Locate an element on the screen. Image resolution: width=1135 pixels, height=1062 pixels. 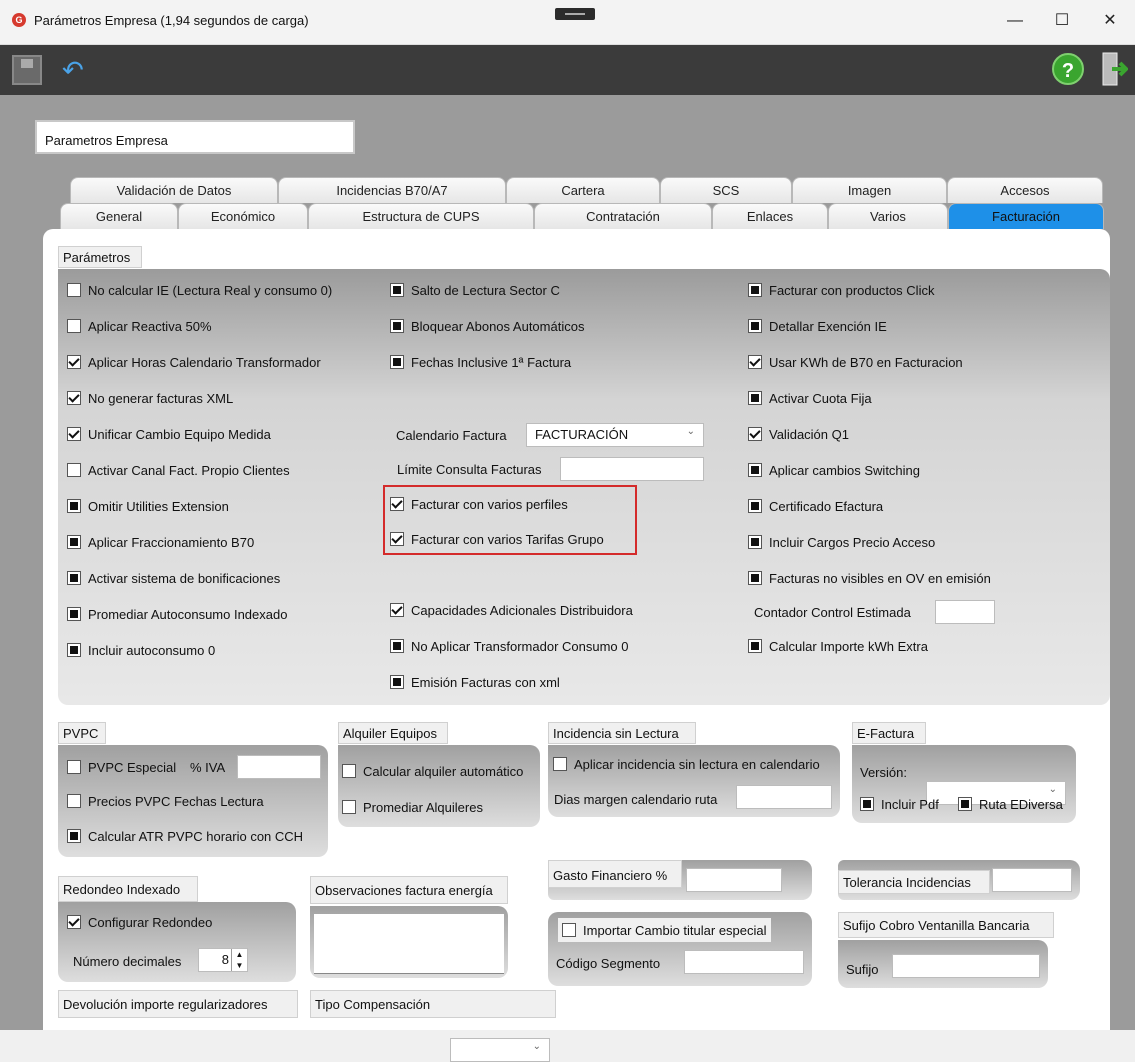
param-checkbox-row: Fechas Inclusive 1ª Factura is located at coordinates (480, 362).